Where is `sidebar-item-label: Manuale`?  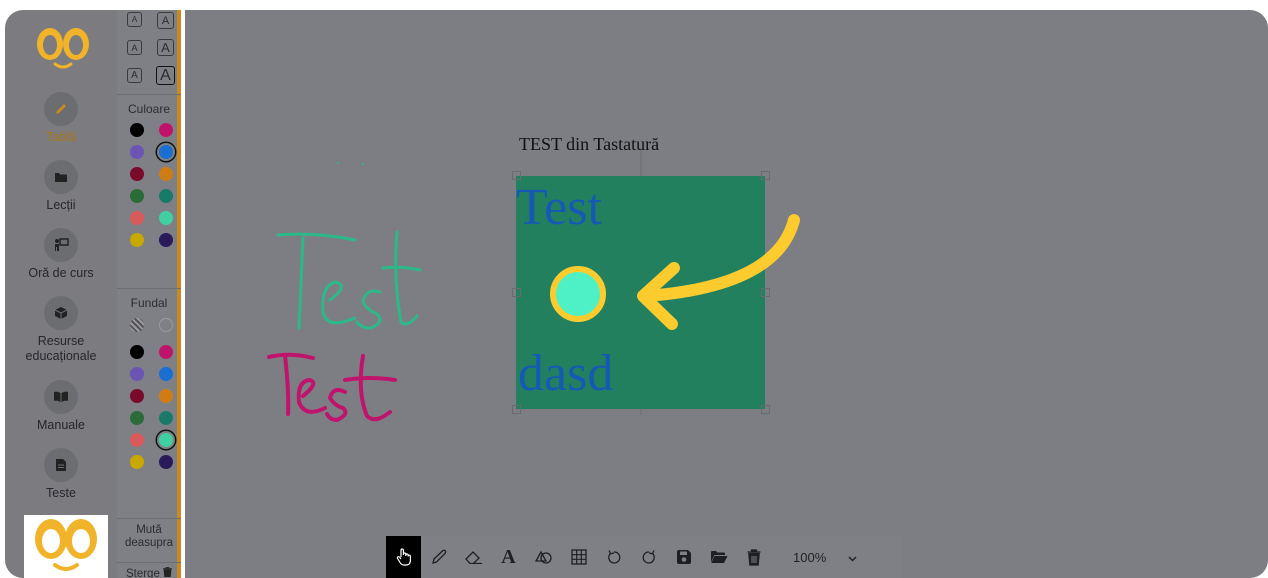
sidebar-item-label: Manuale is located at coordinates (61, 425).